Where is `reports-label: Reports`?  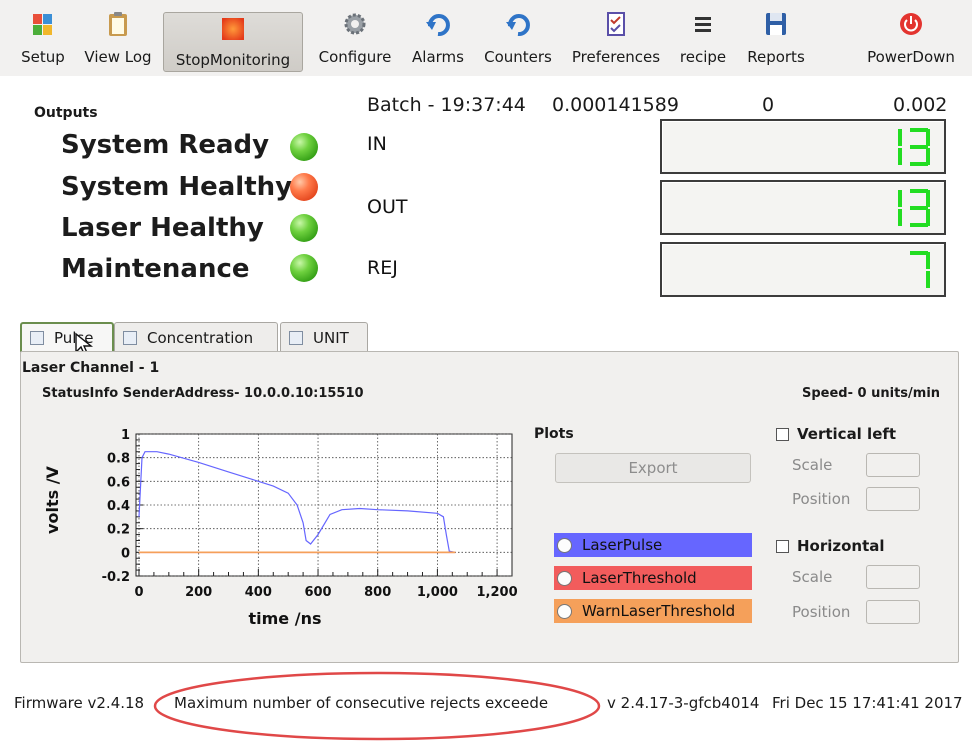
reports-label: Reports is located at coordinates (776, 57).